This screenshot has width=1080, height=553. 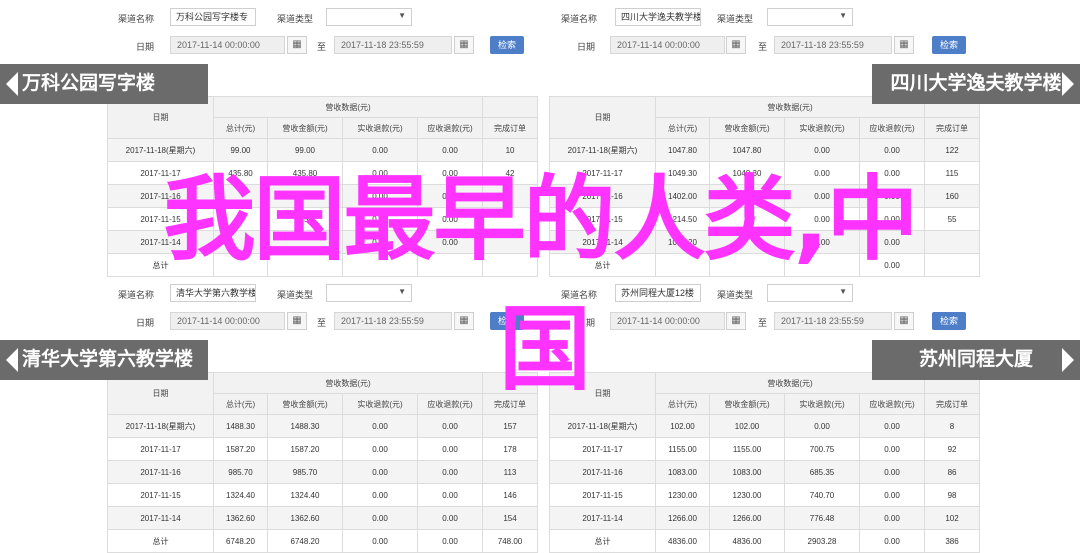 What do you see at coordinates (510, 107) in the screenshot?
I see `column-header-blank` at bounding box center [510, 107].